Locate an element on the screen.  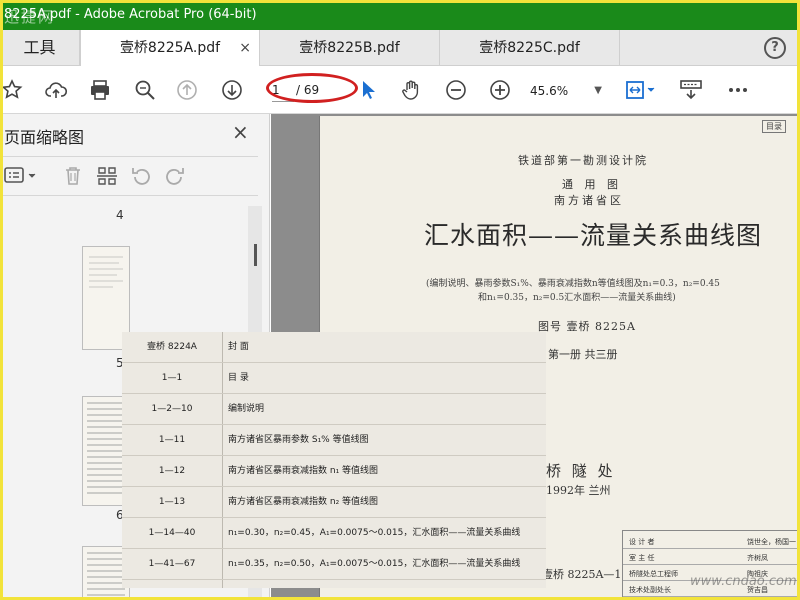
chevron-down-icon: ▼ is located at coordinates (598, 90).